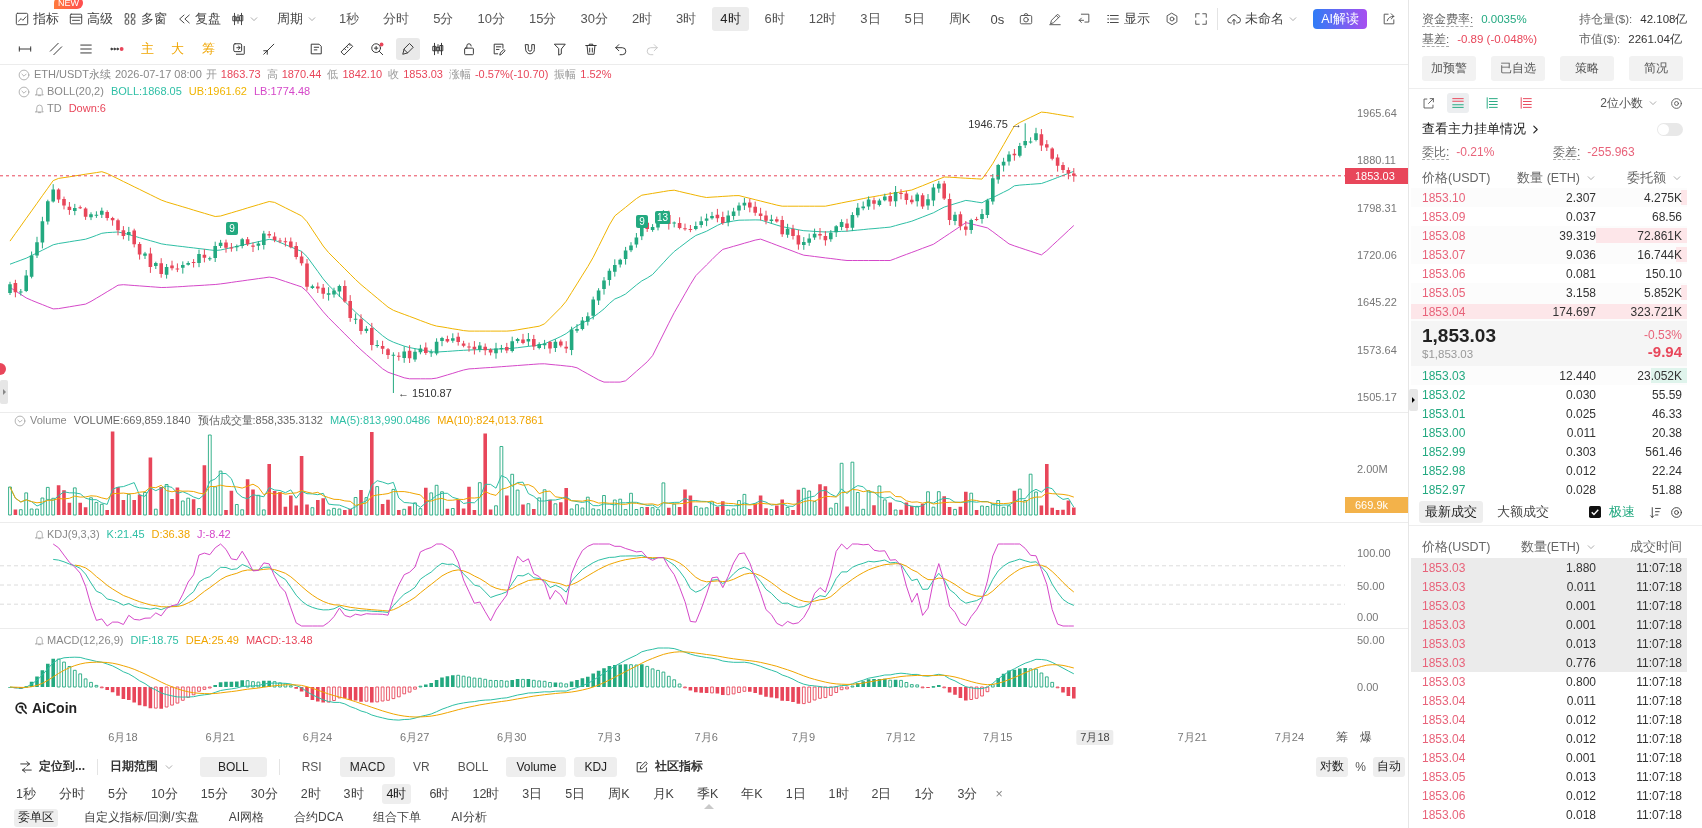 The height and width of the screenshot is (828, 1702). Describe the element at coordinates (1084, 19) in the screenshot. I see `corner-arrow-icon` at that location.